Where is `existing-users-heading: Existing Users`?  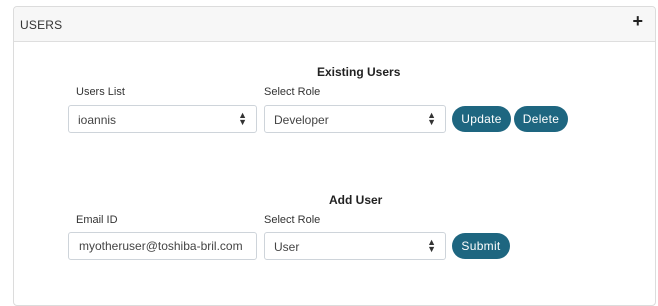
existing-users-heading: Existing Users is located at coordinates (359, 72).